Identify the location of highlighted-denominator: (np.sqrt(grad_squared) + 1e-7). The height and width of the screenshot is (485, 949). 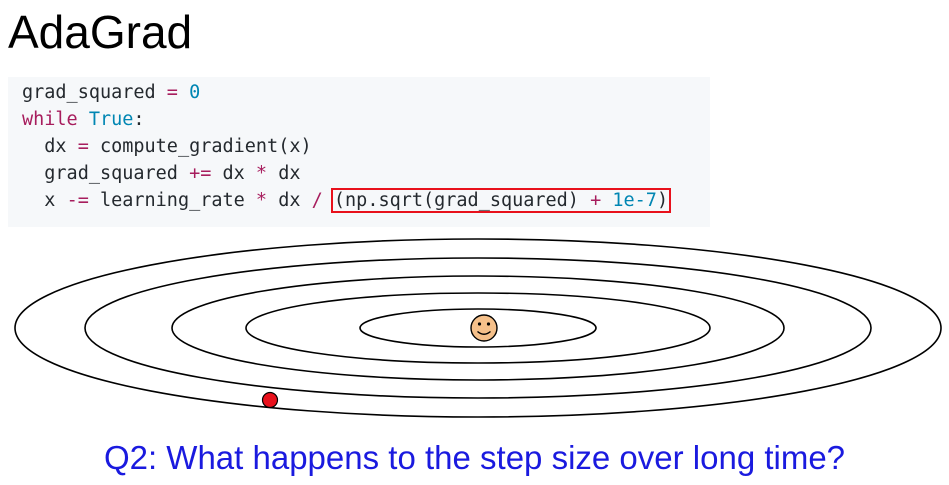
(501, 200).